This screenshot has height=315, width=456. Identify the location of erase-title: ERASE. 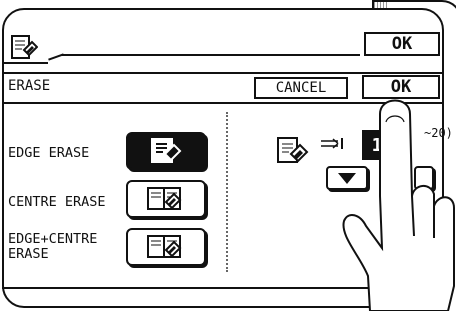
(29, 86).